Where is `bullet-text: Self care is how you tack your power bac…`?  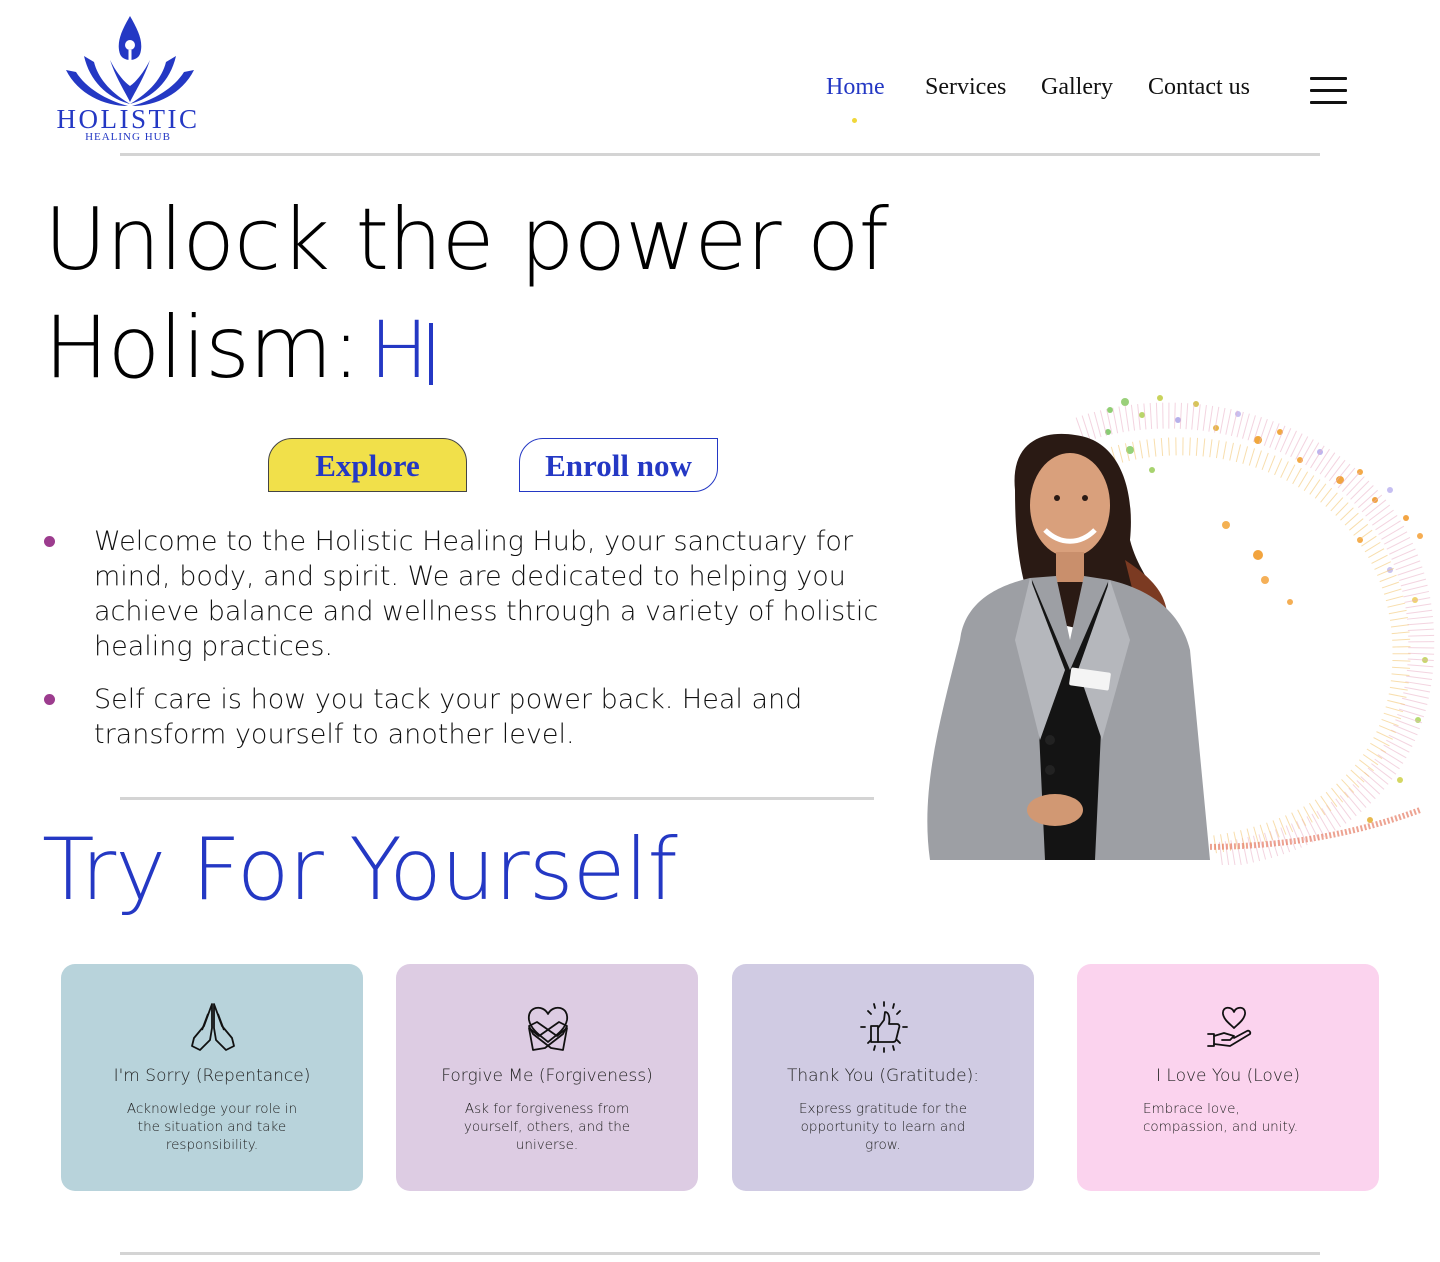
bullet-text: Self care is how you tack your power bac… is located at coordinates (448, 717).